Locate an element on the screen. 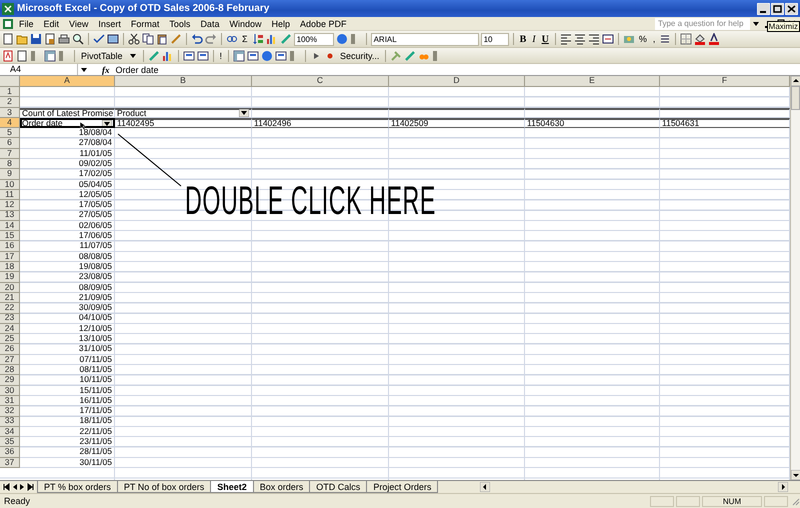  column-header: B is located at coordinates (183, 81).